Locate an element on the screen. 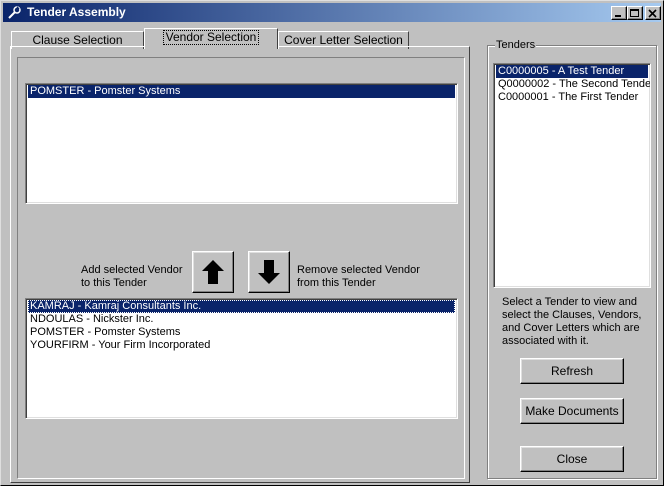  refresh-button: Refresh is located at coordinates (572, 371).